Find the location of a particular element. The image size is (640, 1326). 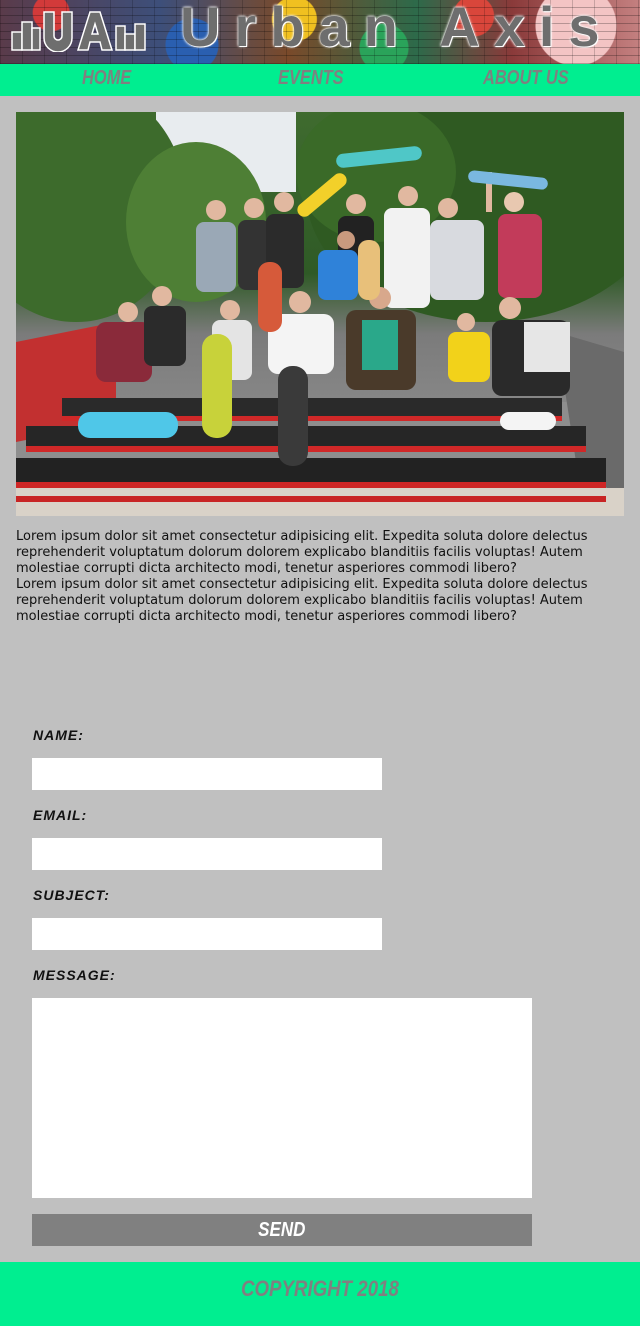

message-textarea is located at coordinates (282, 1098).